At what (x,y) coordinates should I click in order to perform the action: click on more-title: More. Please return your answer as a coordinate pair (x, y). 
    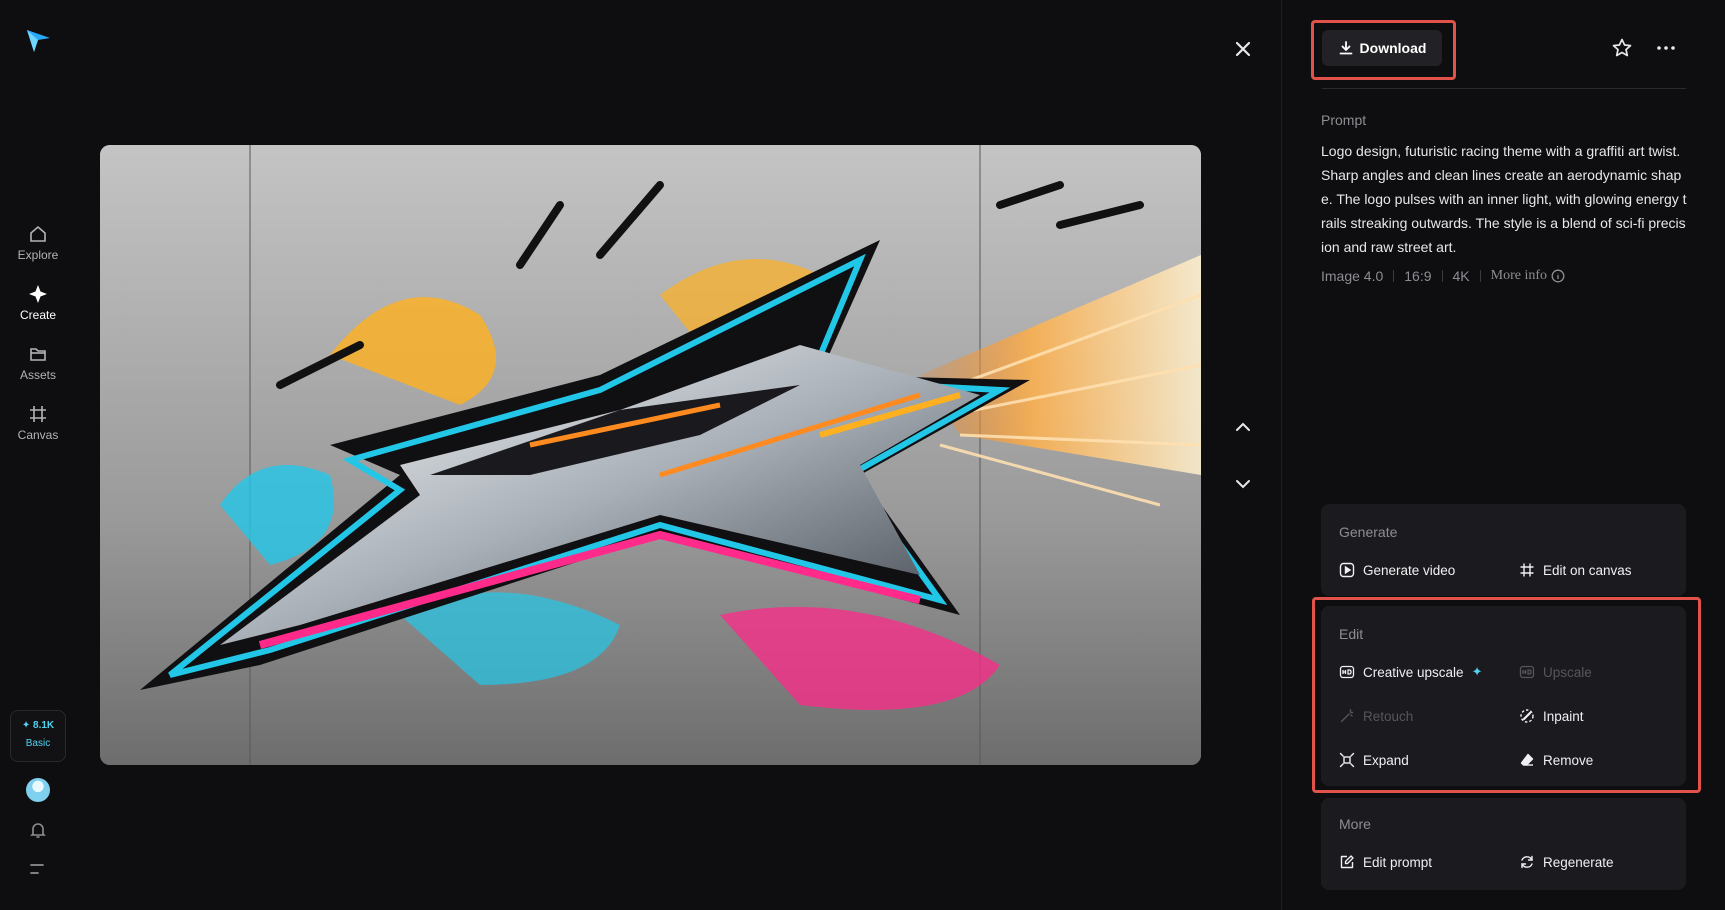
    Looking at the image, I should click on (1355, 824).